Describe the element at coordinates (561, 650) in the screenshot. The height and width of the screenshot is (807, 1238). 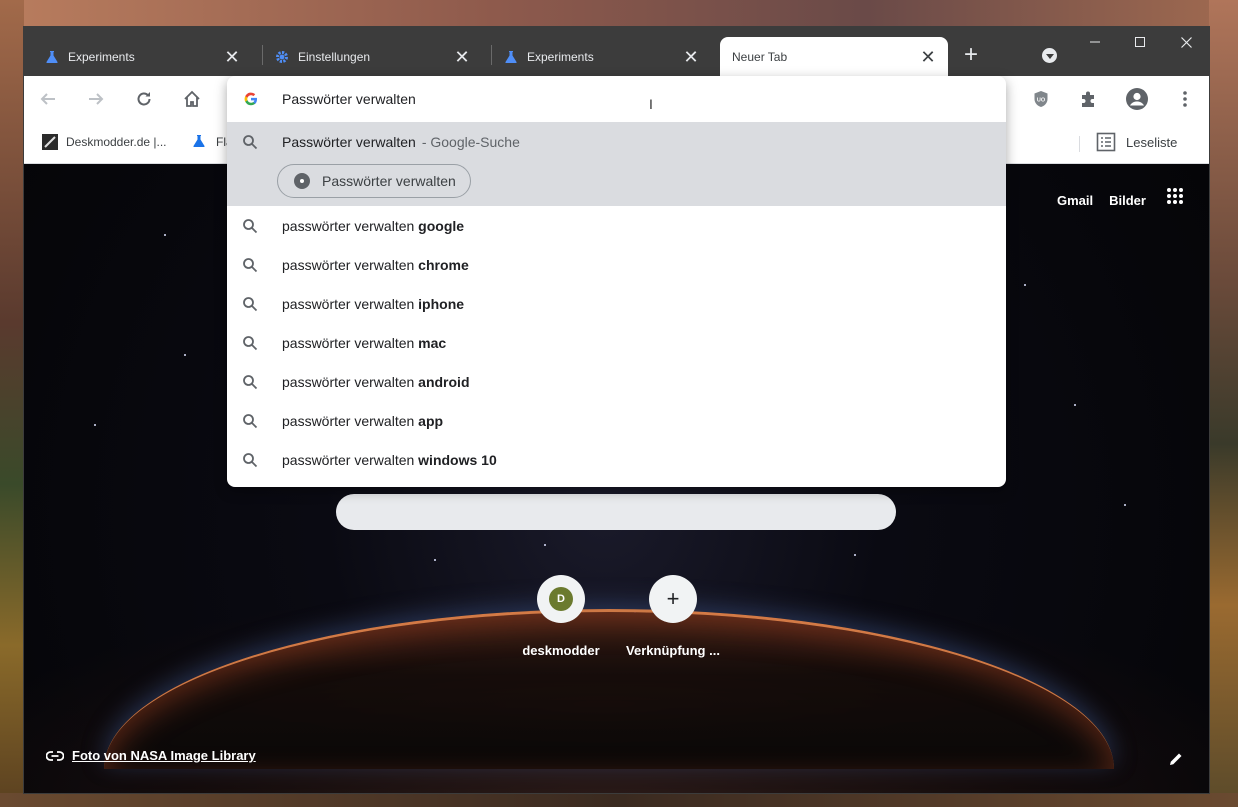
I see `shortcut-label: deskmodder` at that location.